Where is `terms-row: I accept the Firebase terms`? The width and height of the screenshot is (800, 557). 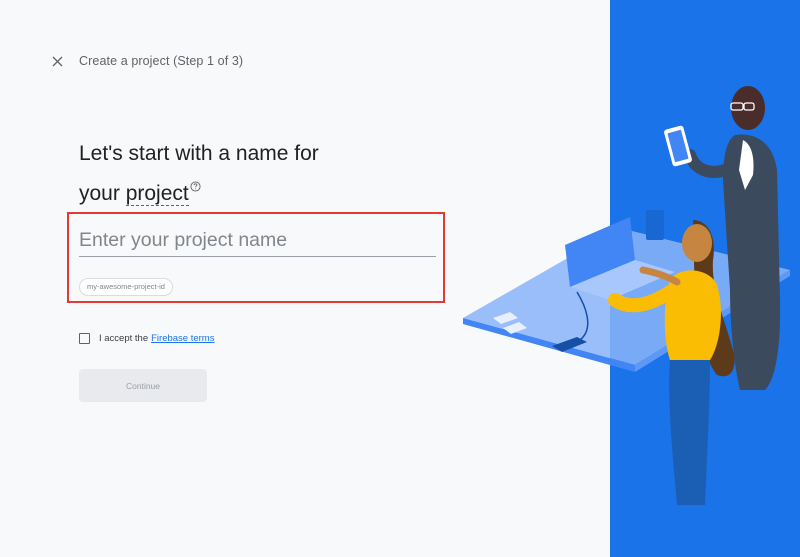 terms-row: I accept the Firebase terms is located at coordinates (146, 338).